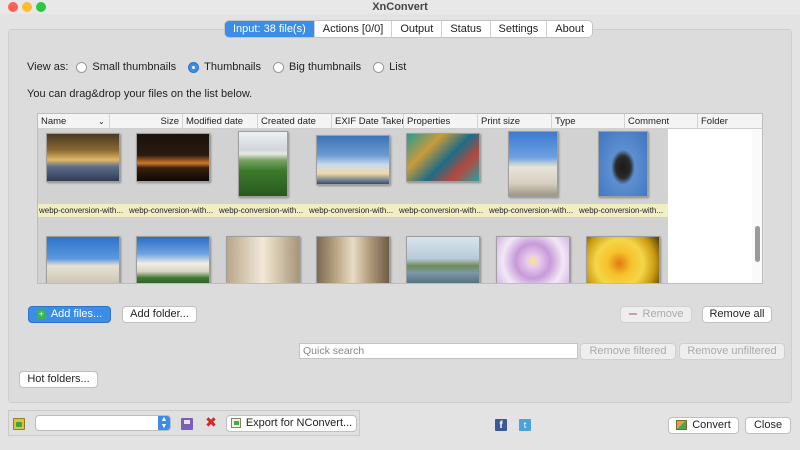  What do you see at coordinates (768, 425) in the screenshot?
I see `close-button: Close` at bounding box center [768, 425].